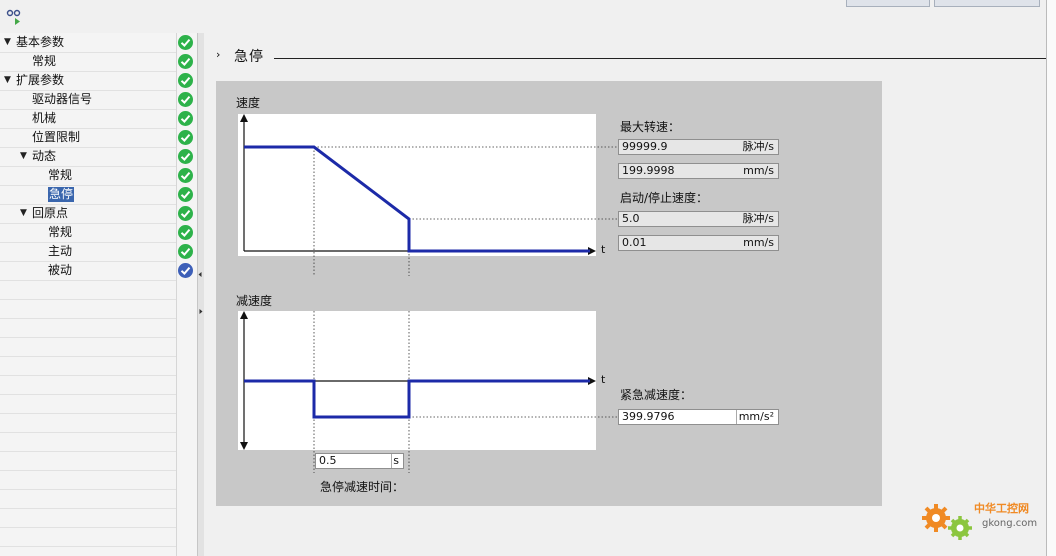  I want to click on watermark-site: gkong.com, so click(1010, 523).